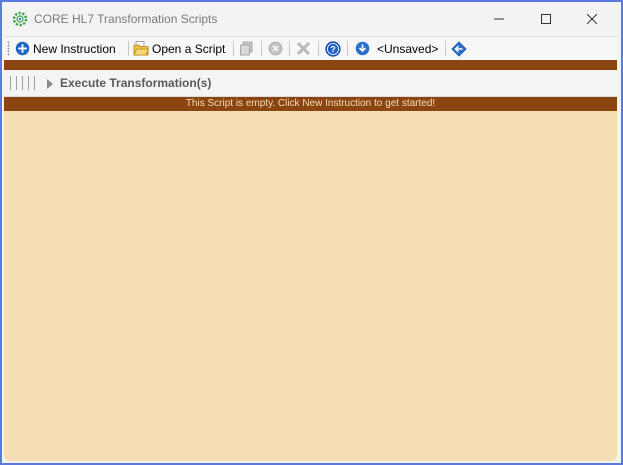  What do you see at coordinates (311, 19) in the screenshot?
I see `title-bar: CORE HL7 Transformation Scripts` at bounding box center [311, 19].